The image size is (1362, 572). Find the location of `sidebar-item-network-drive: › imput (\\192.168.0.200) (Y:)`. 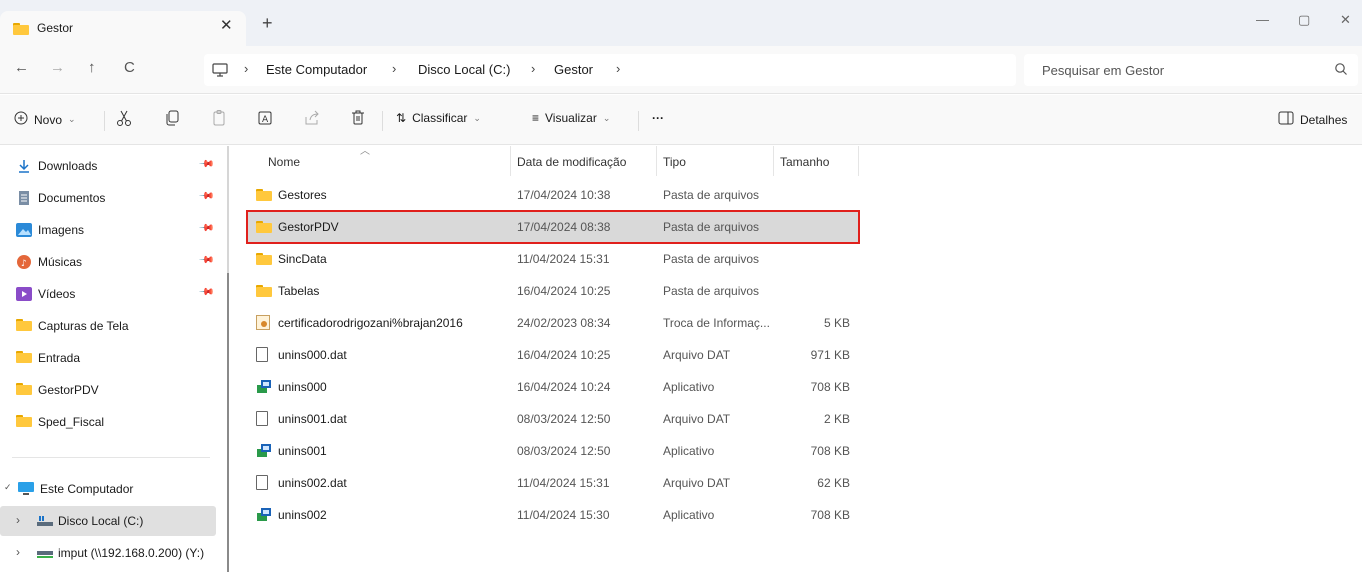

sidebar-item-network-drive: › imput (\\192.168.0.200) (Y:) is located at coordinates (108, 553).